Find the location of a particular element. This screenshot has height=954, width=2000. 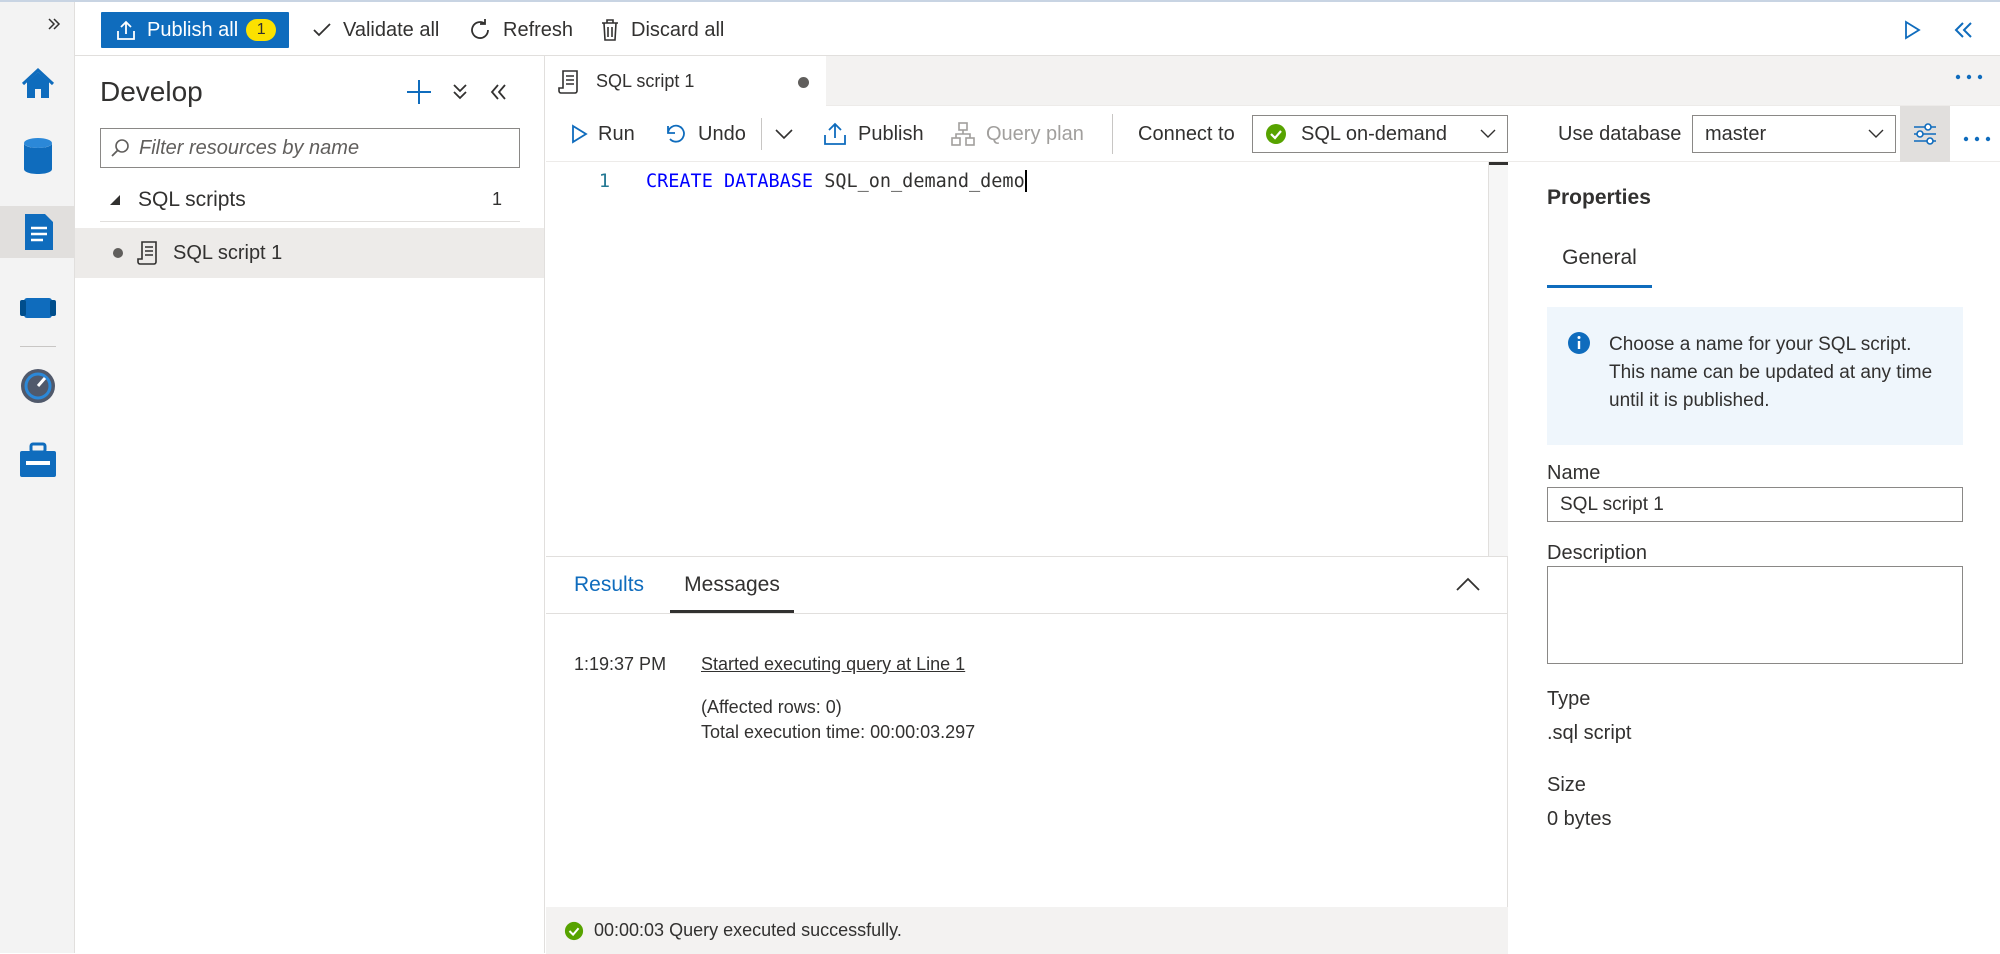

connect-to-value: SQL on-demand is located at coordinates (1374, 133).